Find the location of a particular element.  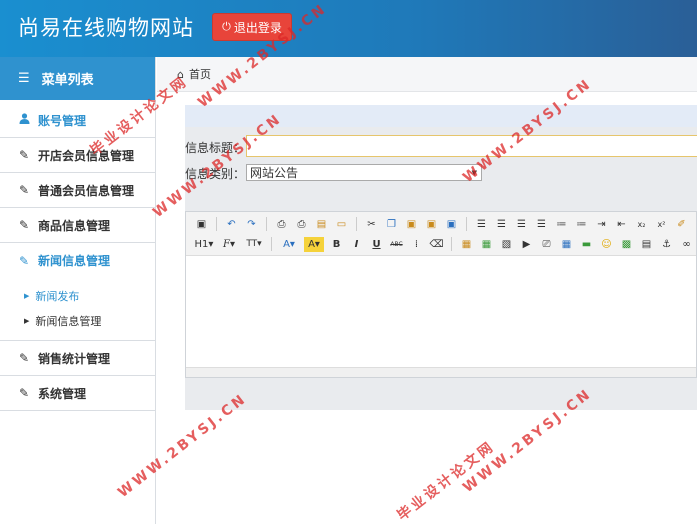

outdent-icon: ⇤ is located at coordinates (621, 224).